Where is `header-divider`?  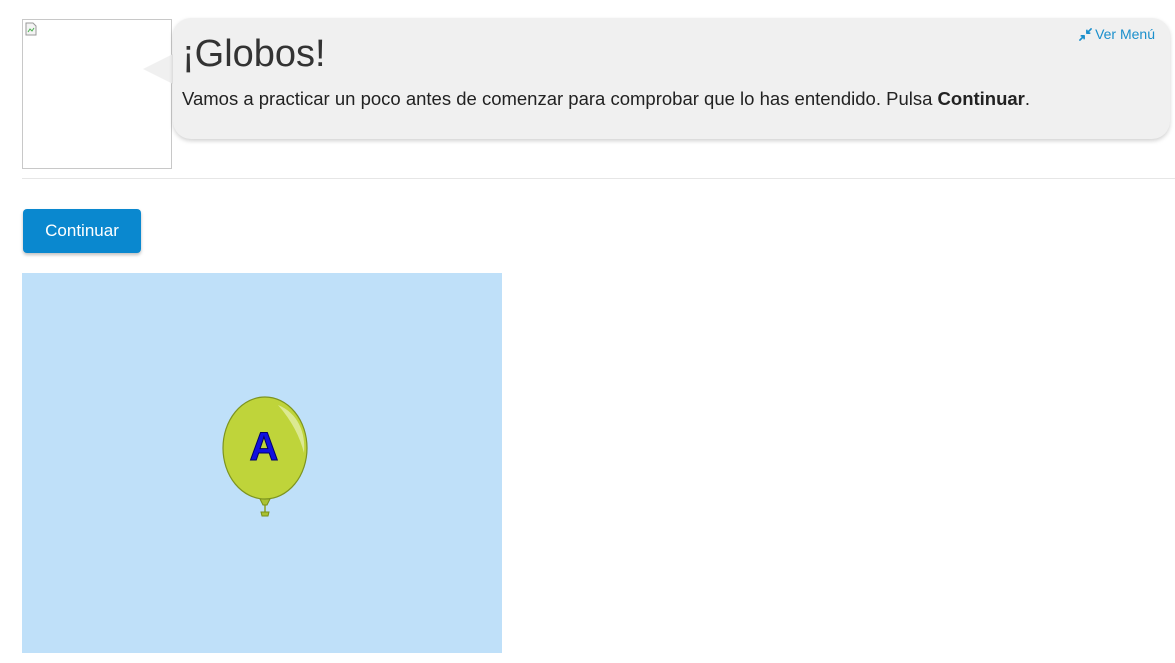
header-divider is located at coordinates (598, 178).